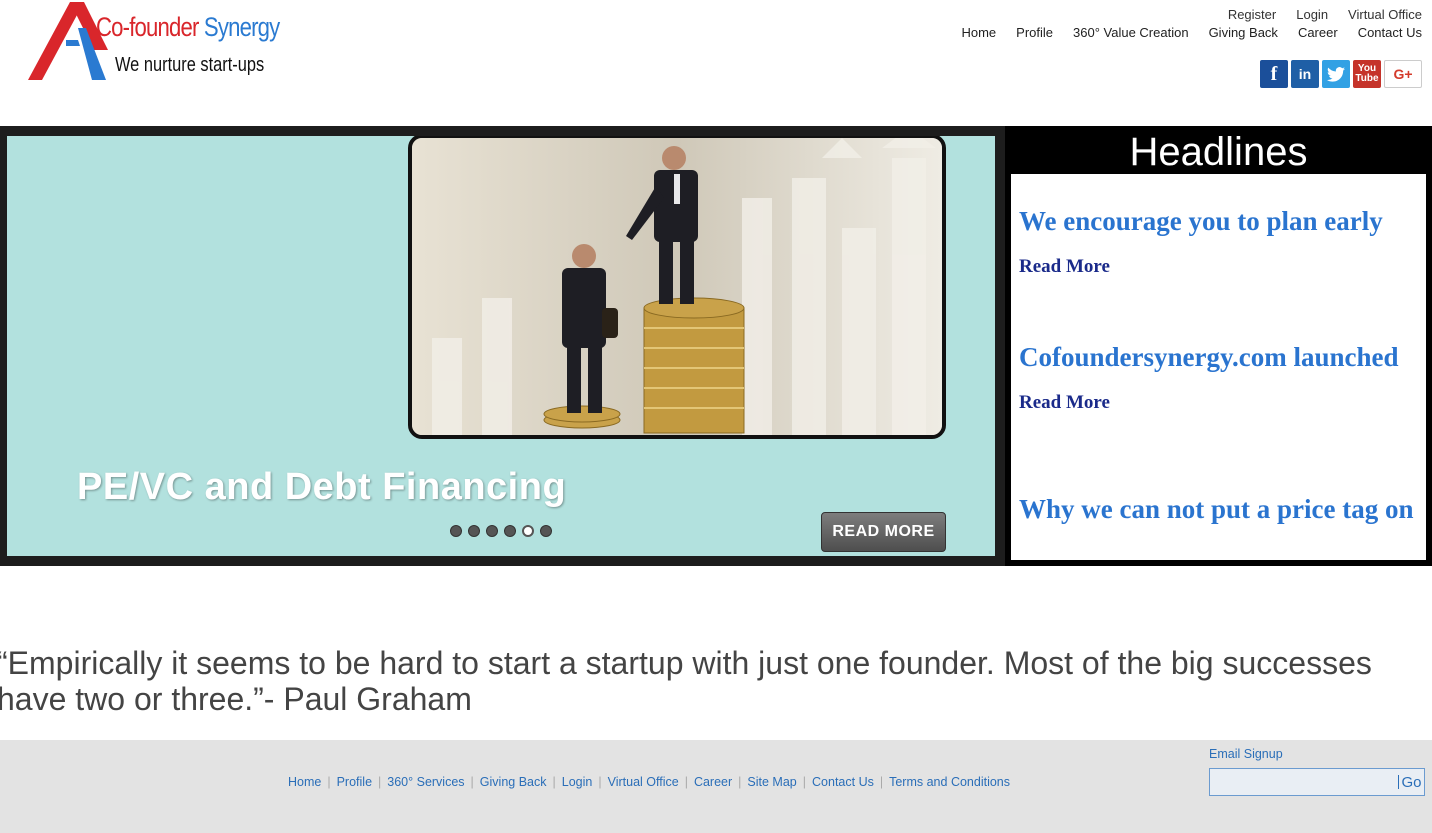 Image resolution: width=1432 pixels, height=833 pixels. Describe the element at coordinates (771, 782) in the screenshot. I see `footer-link-site-map: Site Map` at that location.